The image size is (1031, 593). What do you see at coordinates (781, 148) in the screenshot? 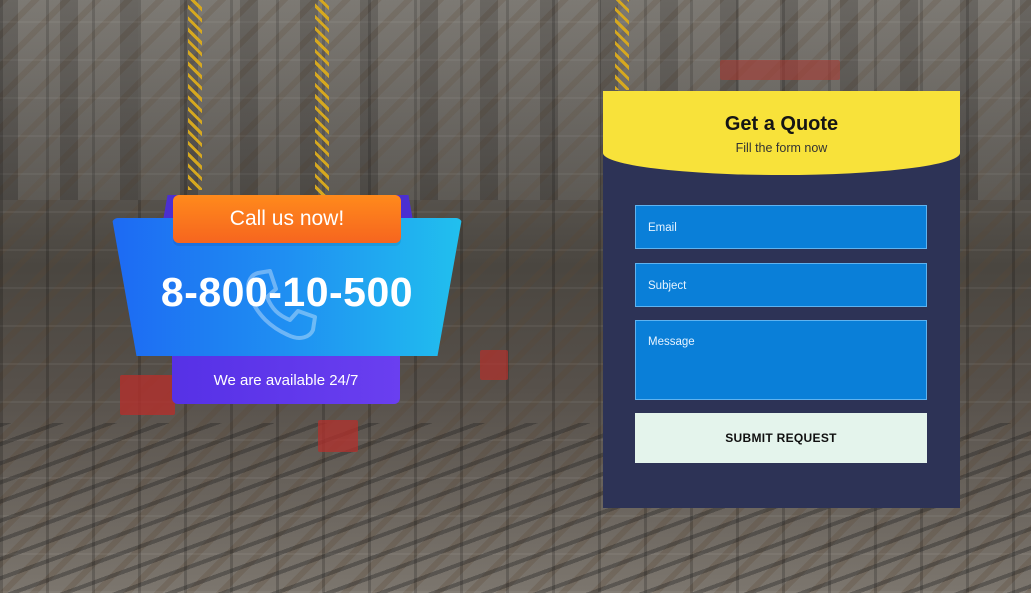
I see `quote-subtitle: Fill the form now` at bounding box center [781, 148].